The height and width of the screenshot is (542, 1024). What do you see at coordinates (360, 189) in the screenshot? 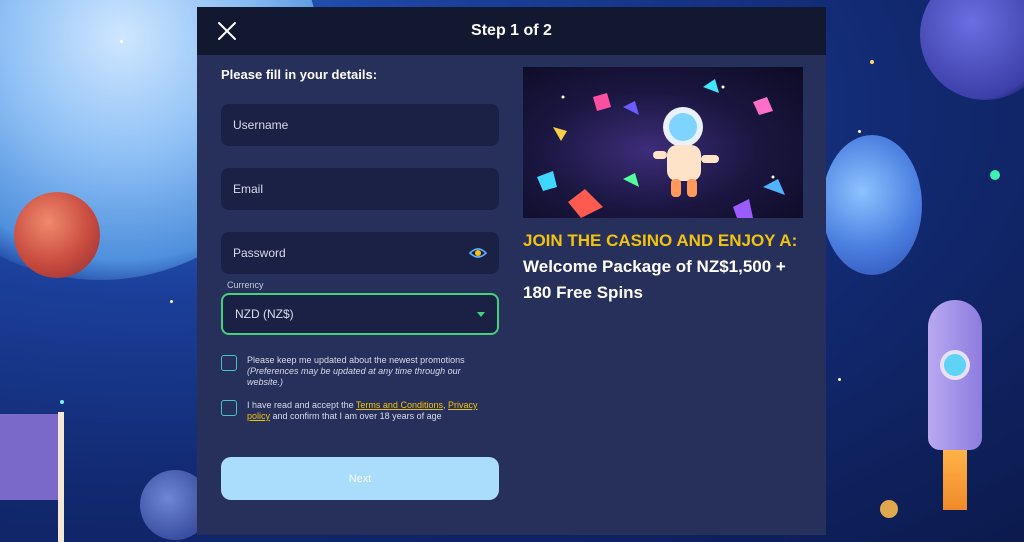
I see `email-field: Email` at bounding box center [360, 189].